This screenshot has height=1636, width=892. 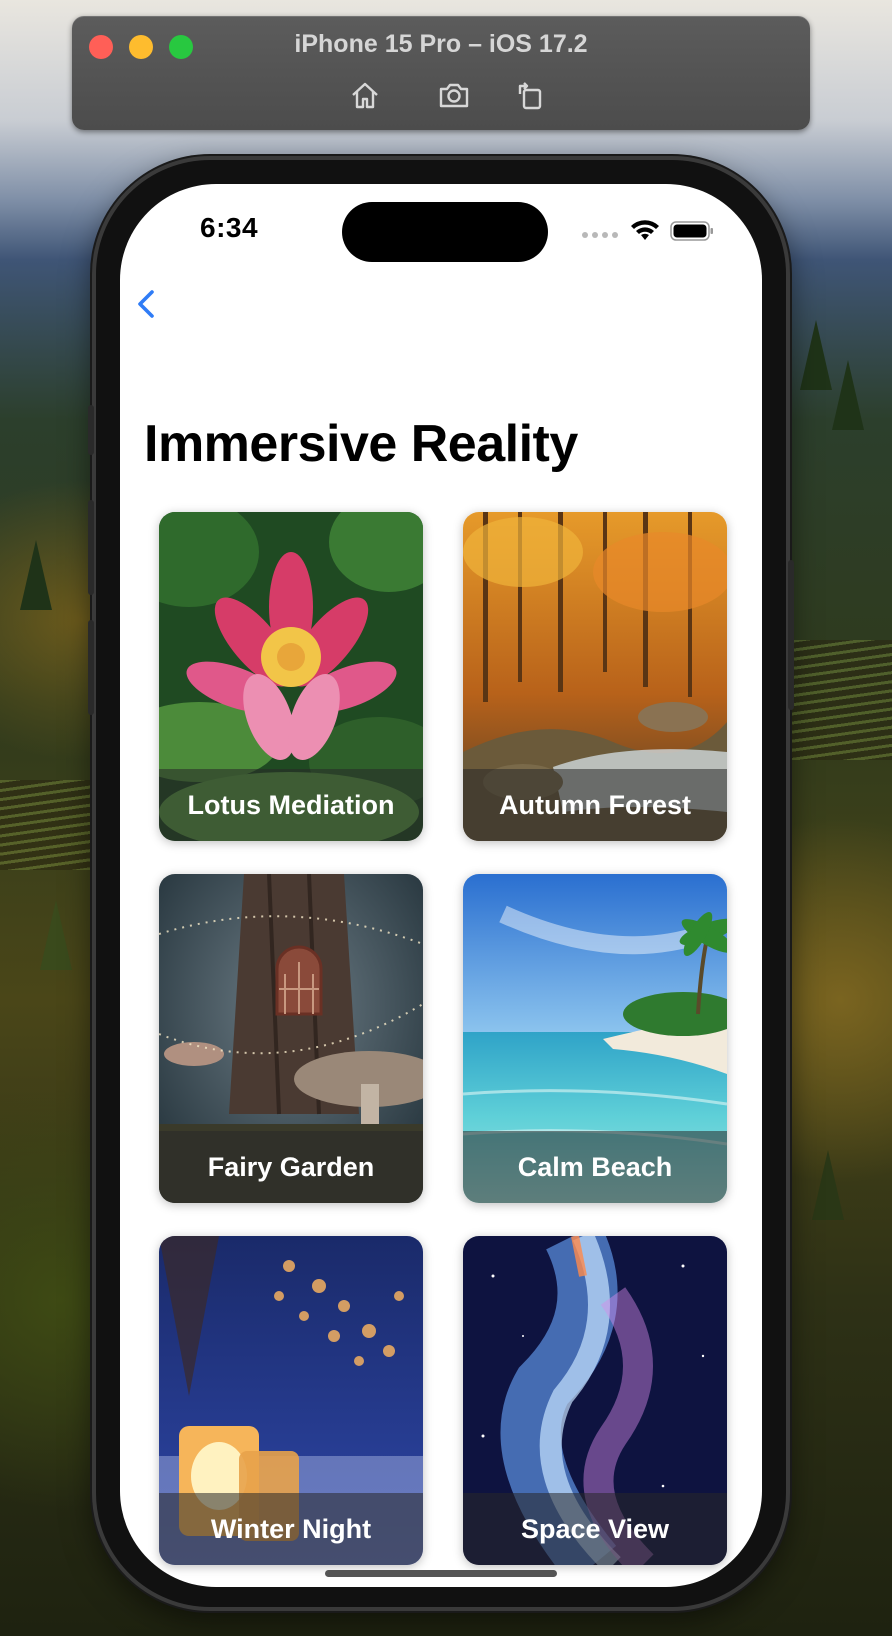 I want to click on card-label: Lotus Mediation, so click(x=291, y=805).